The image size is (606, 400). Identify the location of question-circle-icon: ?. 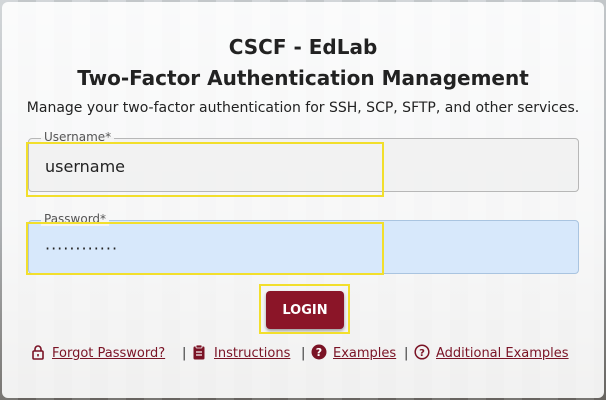
(422, 352).